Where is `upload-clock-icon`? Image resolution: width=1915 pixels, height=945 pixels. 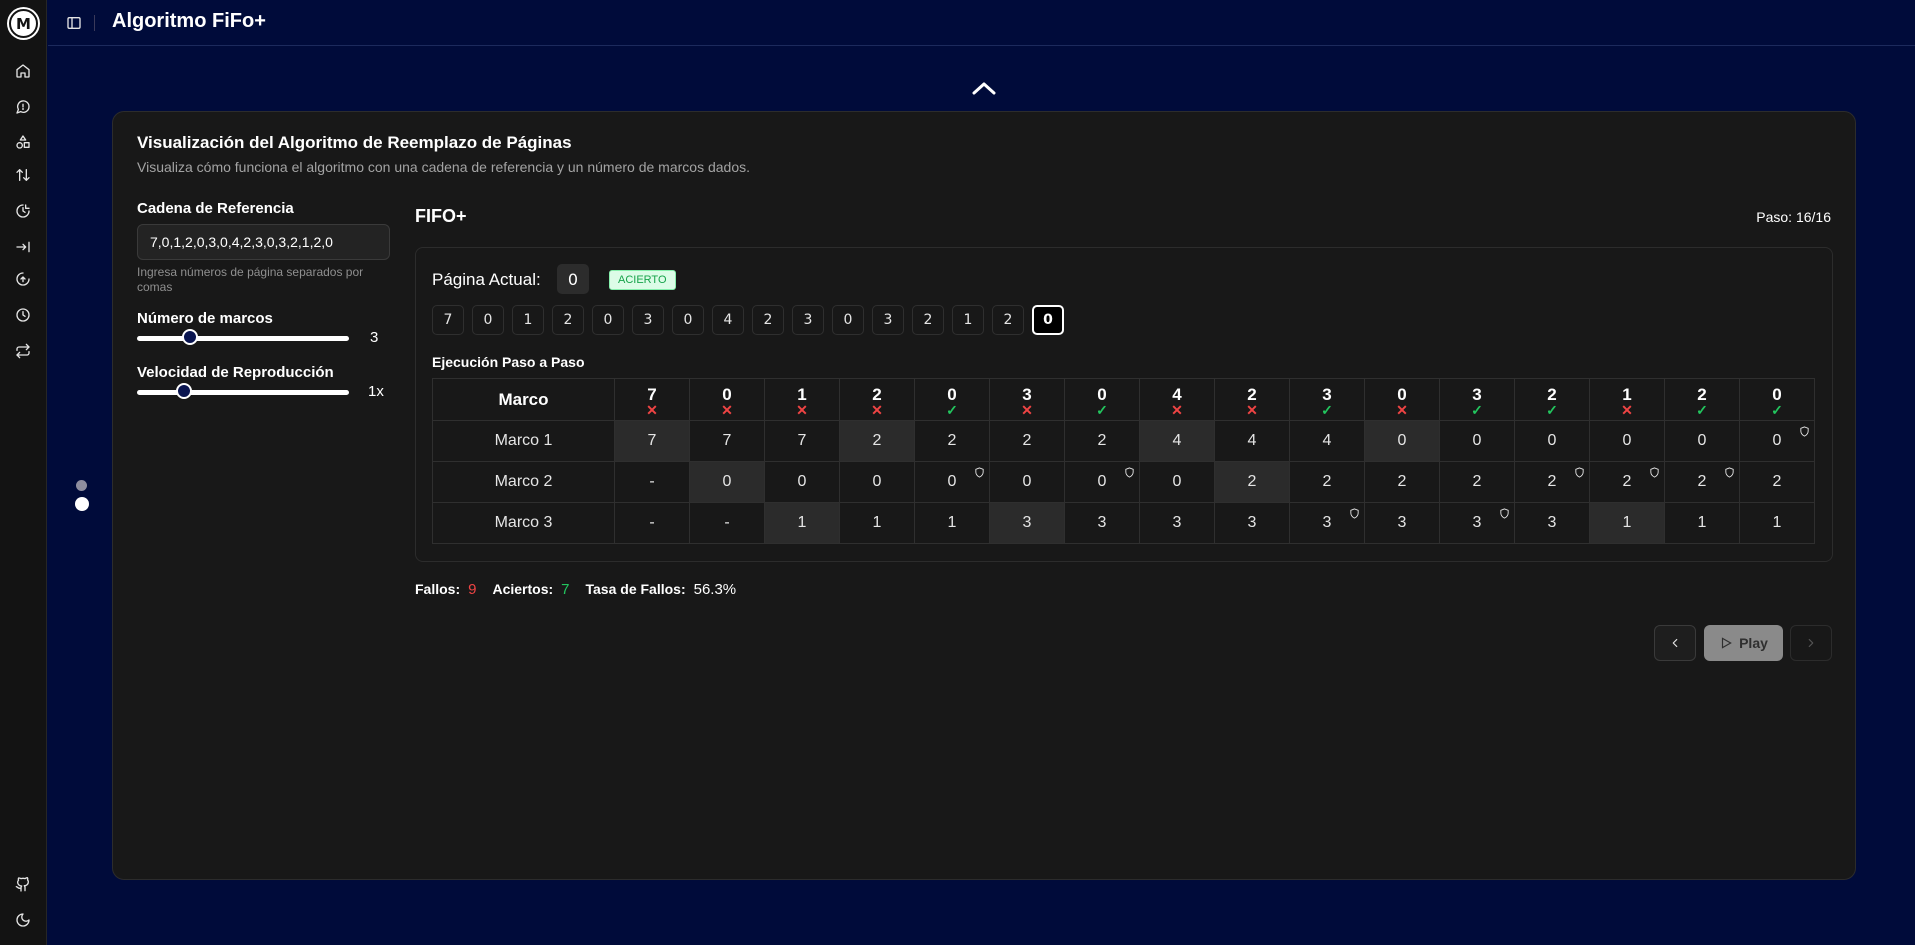 upload-clock-icon is located at coordinates (23, 279).